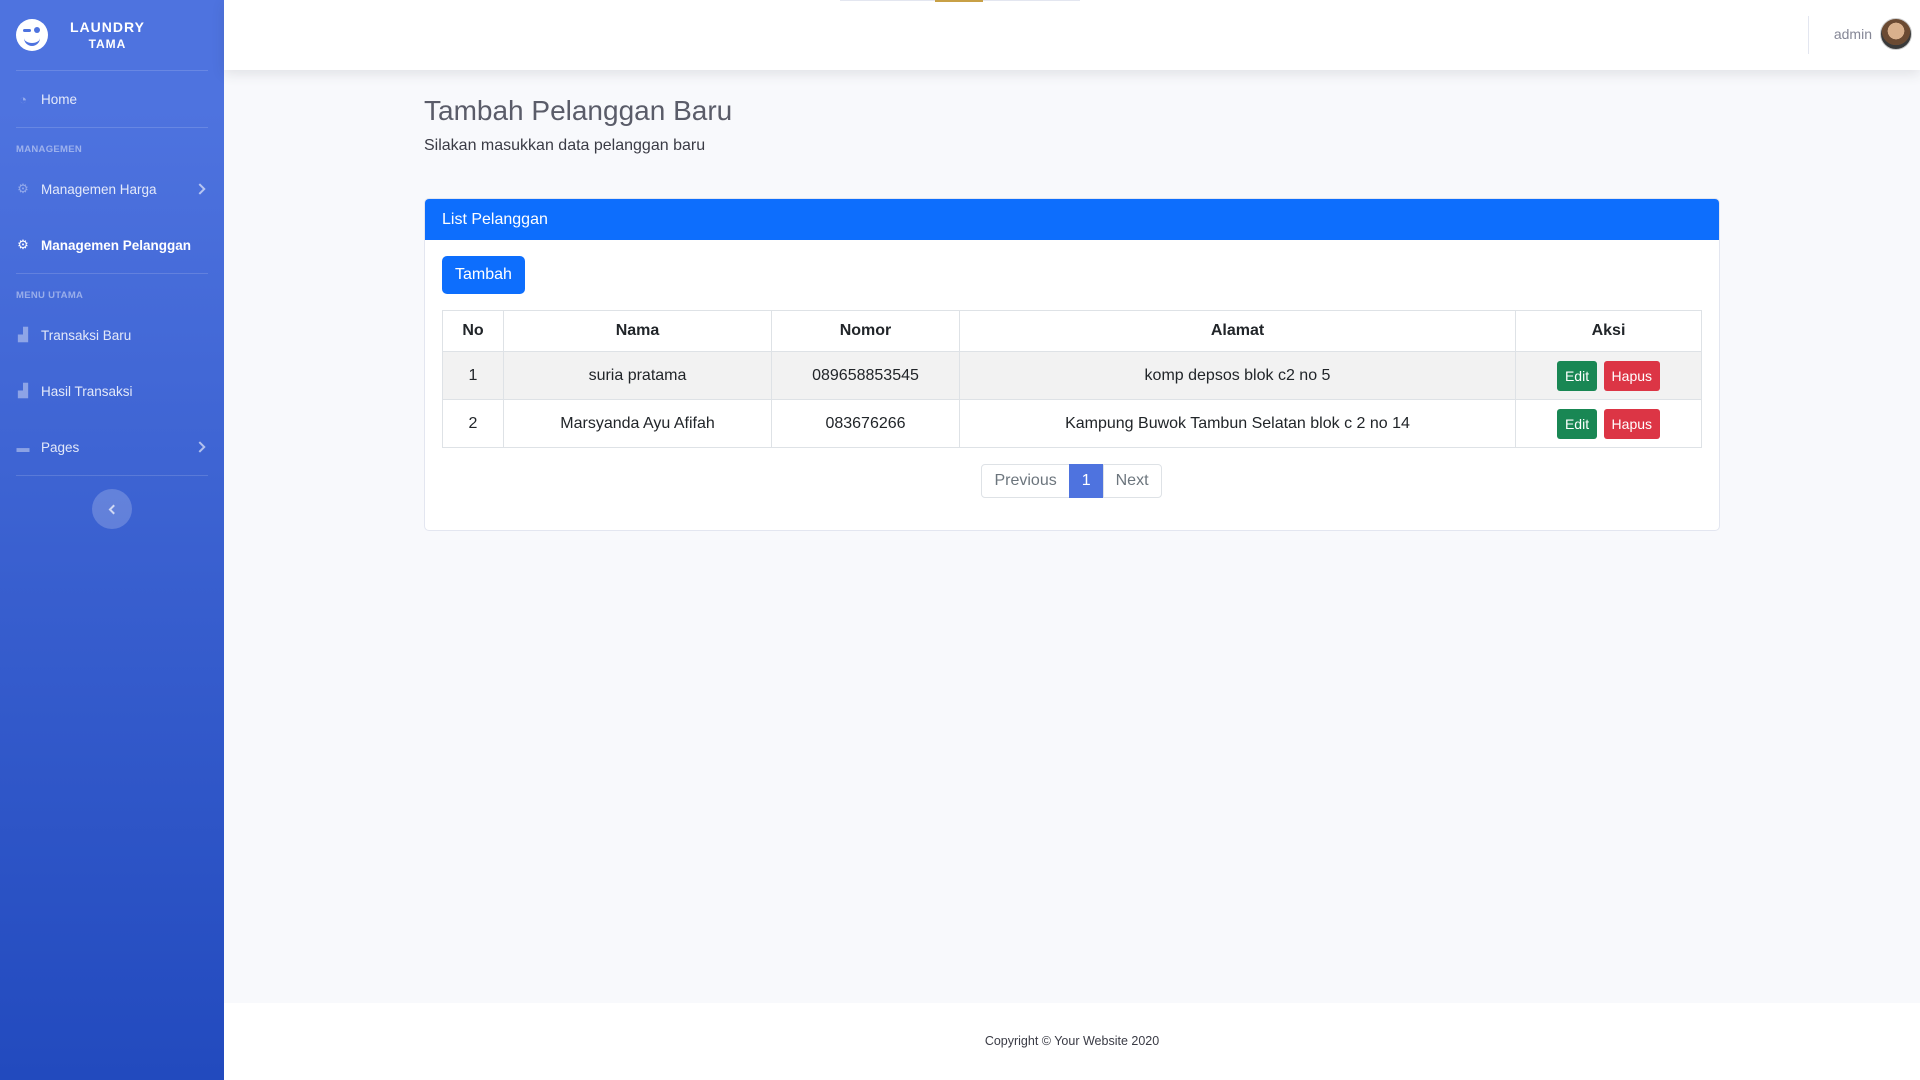 Image resolution: width=1920 pixels, height=1080 pixels. I want to click on footer: Copyright © Your Website 2020, so click(1072, 1041).